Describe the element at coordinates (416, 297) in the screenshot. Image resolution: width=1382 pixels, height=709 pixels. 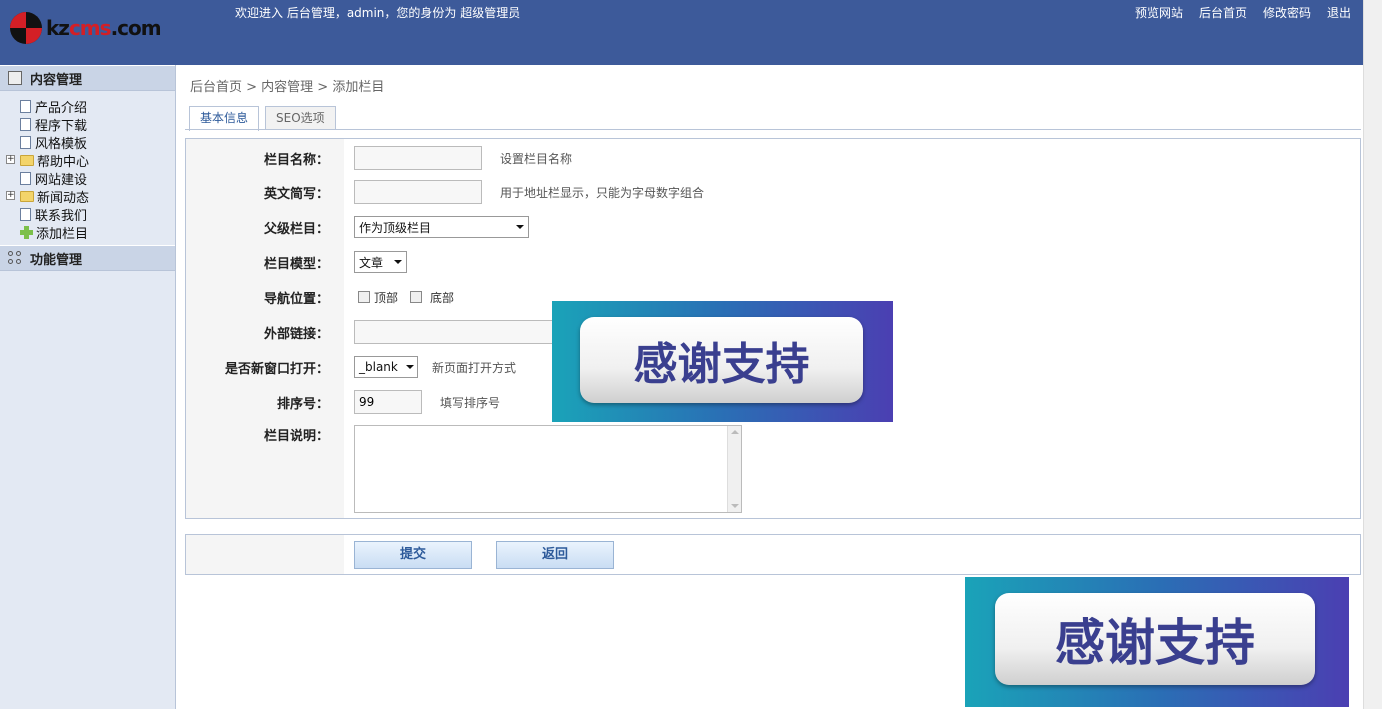
I see `nav-bottom-checkbox` at that location.